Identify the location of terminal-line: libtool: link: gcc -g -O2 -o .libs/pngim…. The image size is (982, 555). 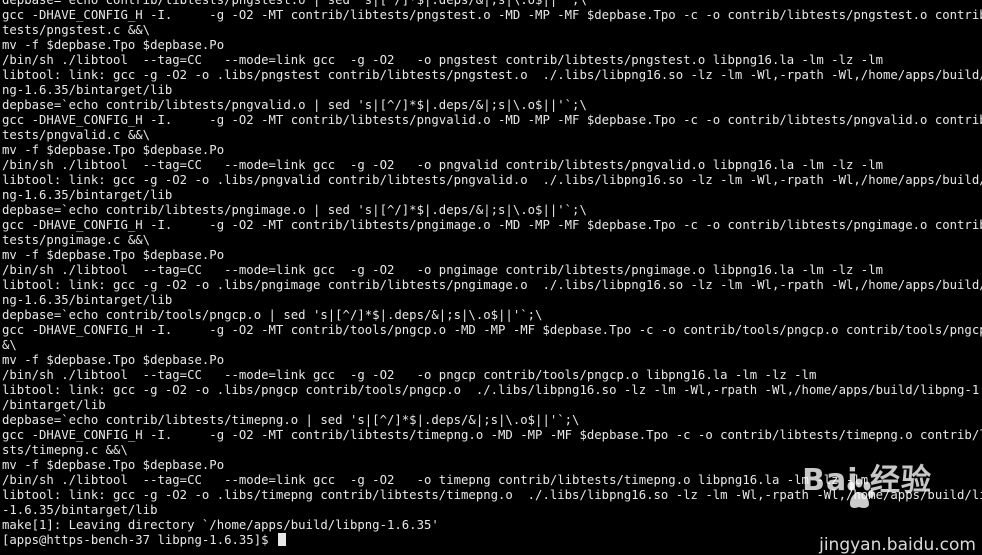
(492, 285).